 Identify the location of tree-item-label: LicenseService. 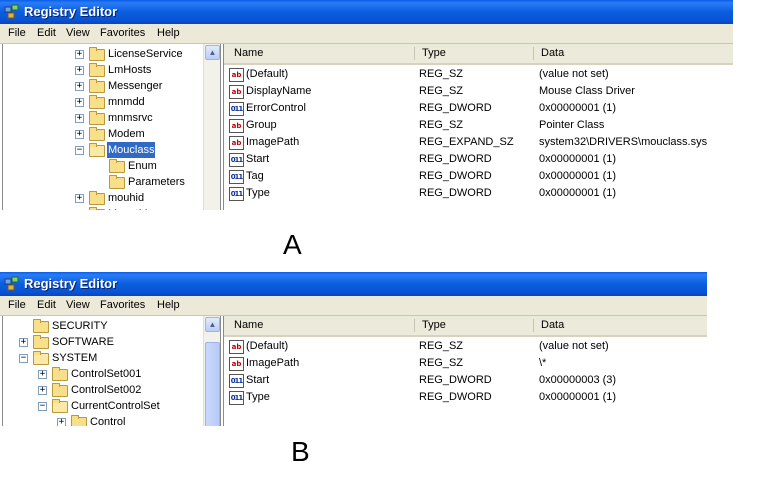
(145, 54).